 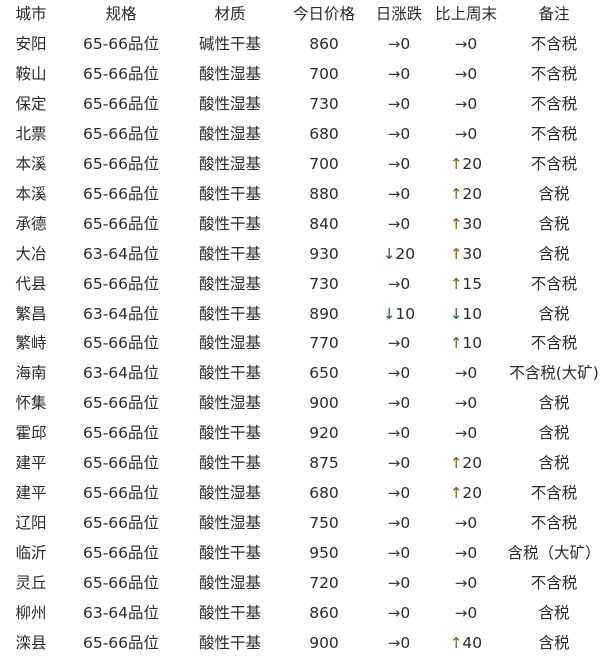 What do you see at coordinates (554, 553) in the screenshot?
I see `cell-remark: 含税（大矿）` at bounding box center [554, 553].